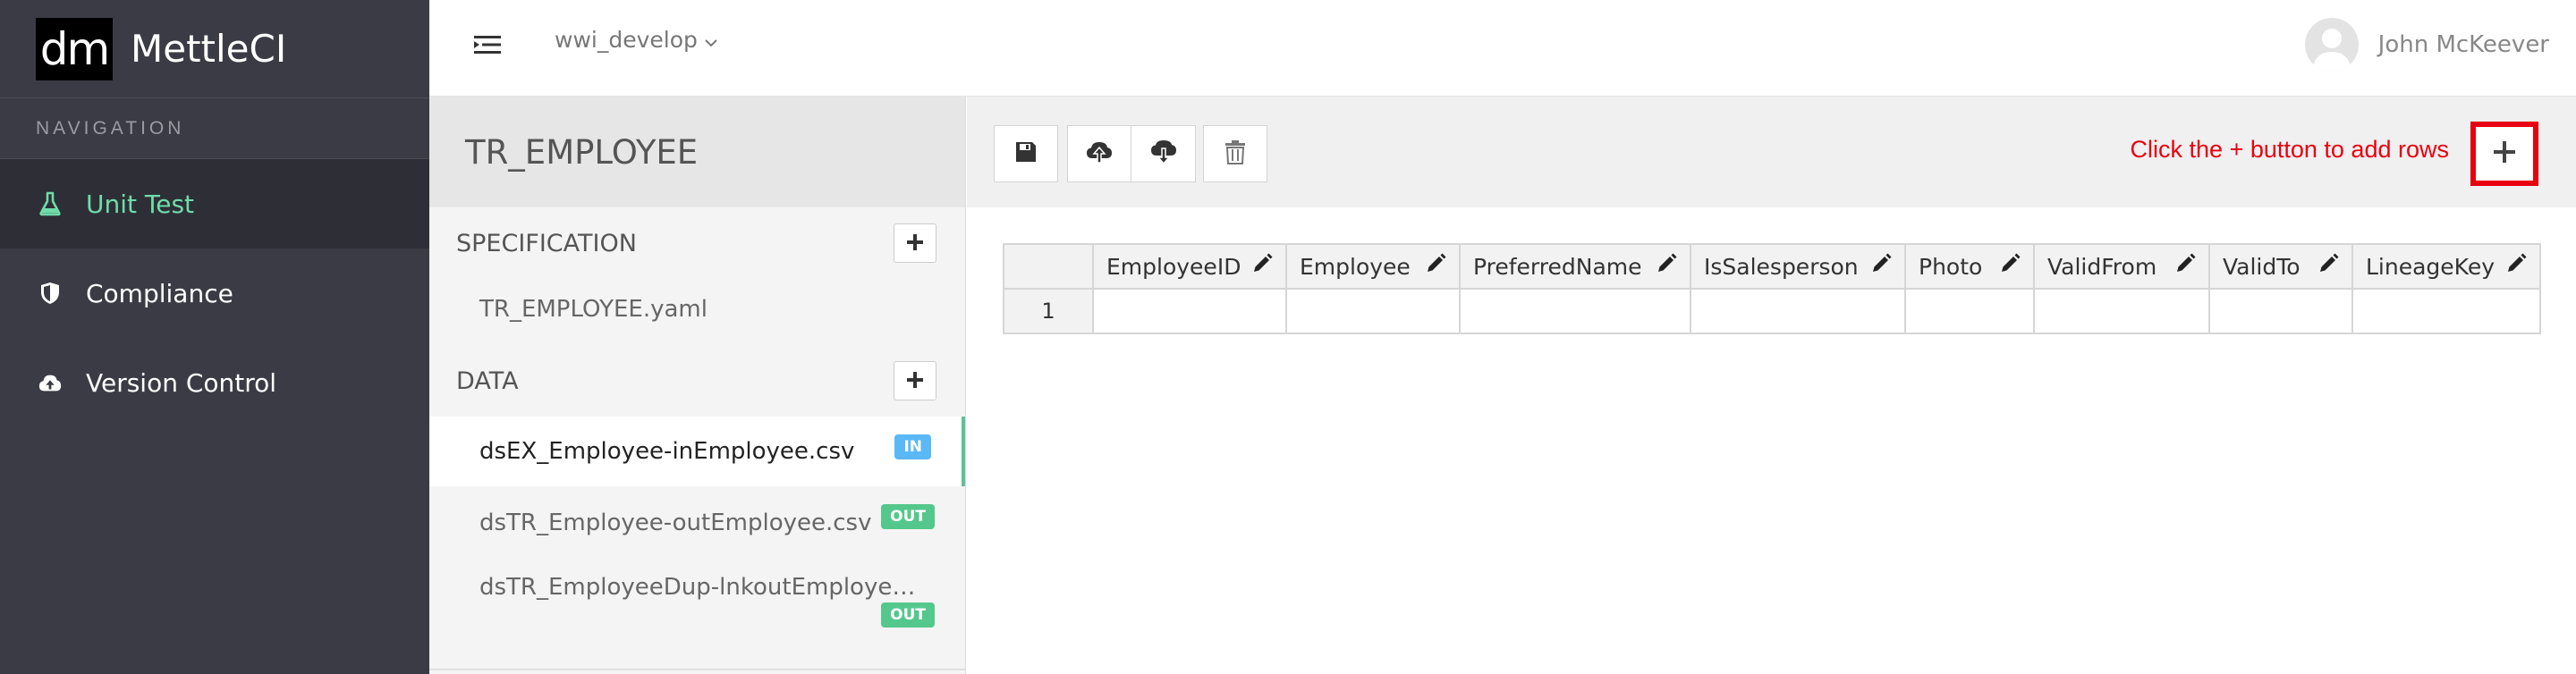  I want to click on file-name: TR_EMPLOYEE.yaml, so click(593, 309).